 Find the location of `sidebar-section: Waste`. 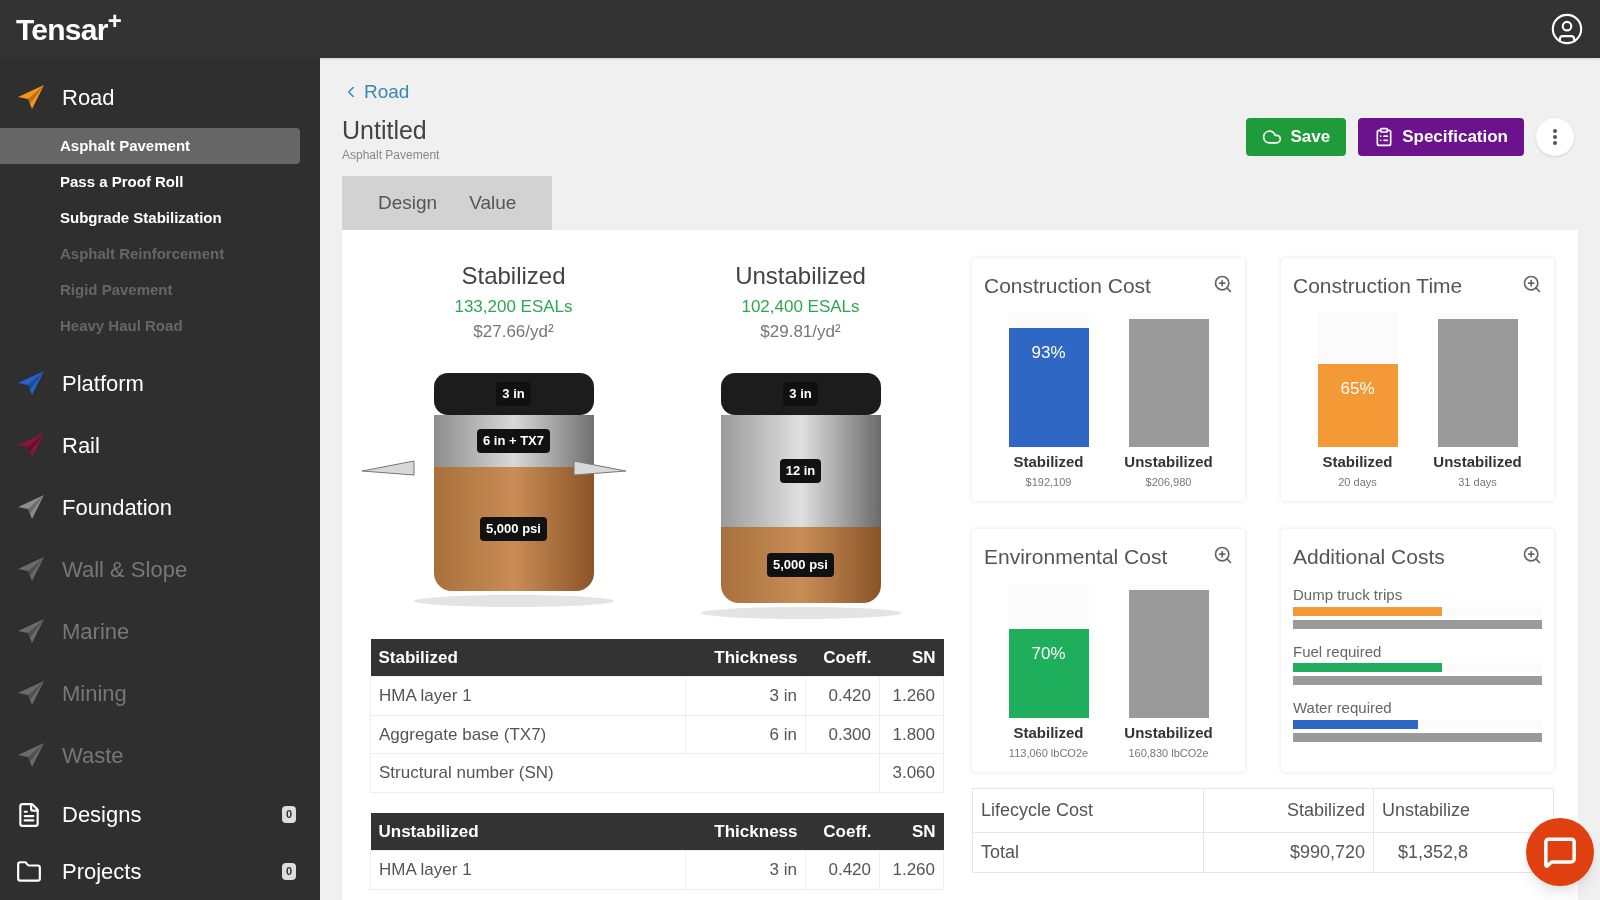

sidebar-section: Waste is located at coordinates (160, 755).